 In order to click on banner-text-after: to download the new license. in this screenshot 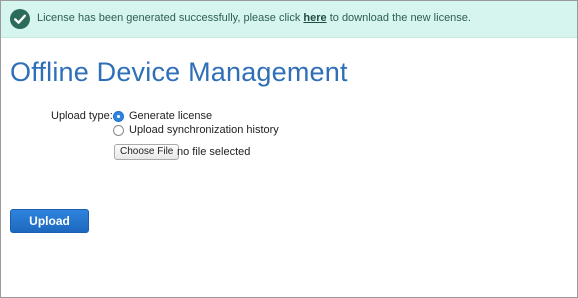, I will do `click(398, 18)`.